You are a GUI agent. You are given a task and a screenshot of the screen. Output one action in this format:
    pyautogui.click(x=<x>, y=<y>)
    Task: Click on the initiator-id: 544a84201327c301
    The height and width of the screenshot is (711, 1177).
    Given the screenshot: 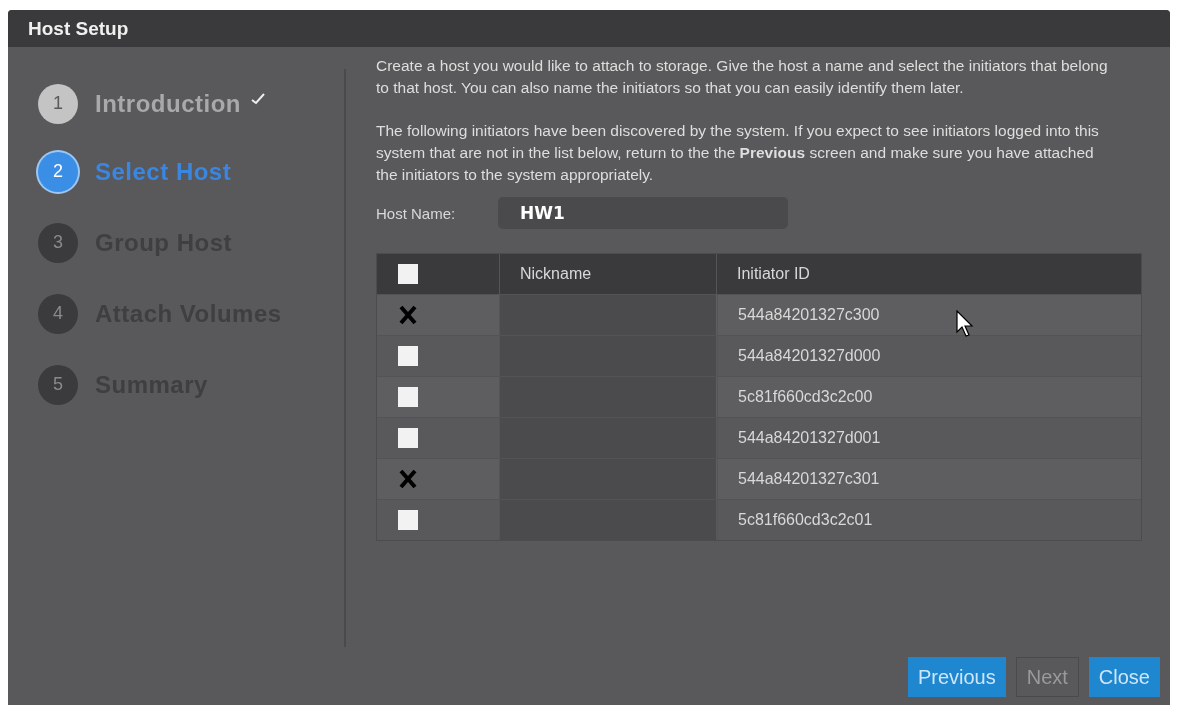 What is the action you would take?
    pyautogui.click(x=809, y=479)
    